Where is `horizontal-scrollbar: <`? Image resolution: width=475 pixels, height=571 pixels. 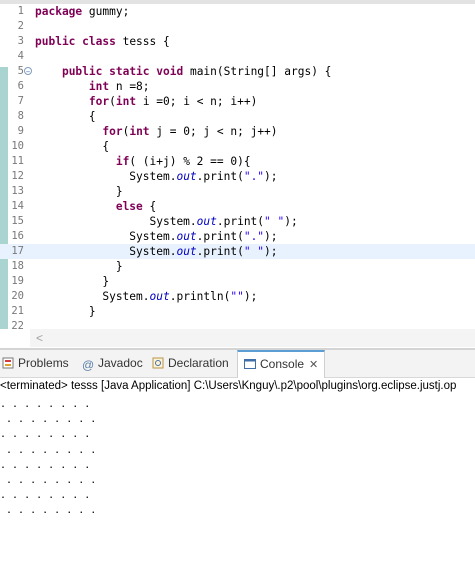 horizontal-scrollbar: < is located at coordinates (252, 338).